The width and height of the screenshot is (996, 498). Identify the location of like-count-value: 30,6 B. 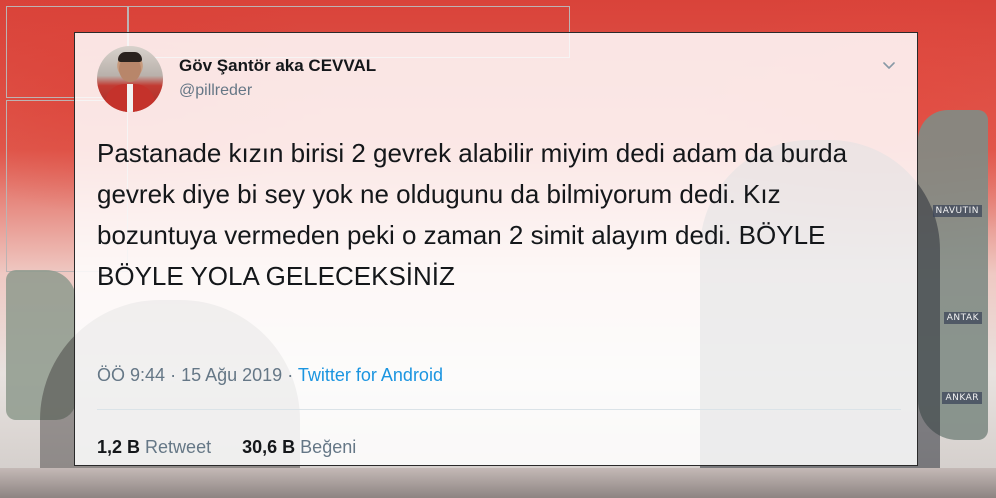
(269, 447).